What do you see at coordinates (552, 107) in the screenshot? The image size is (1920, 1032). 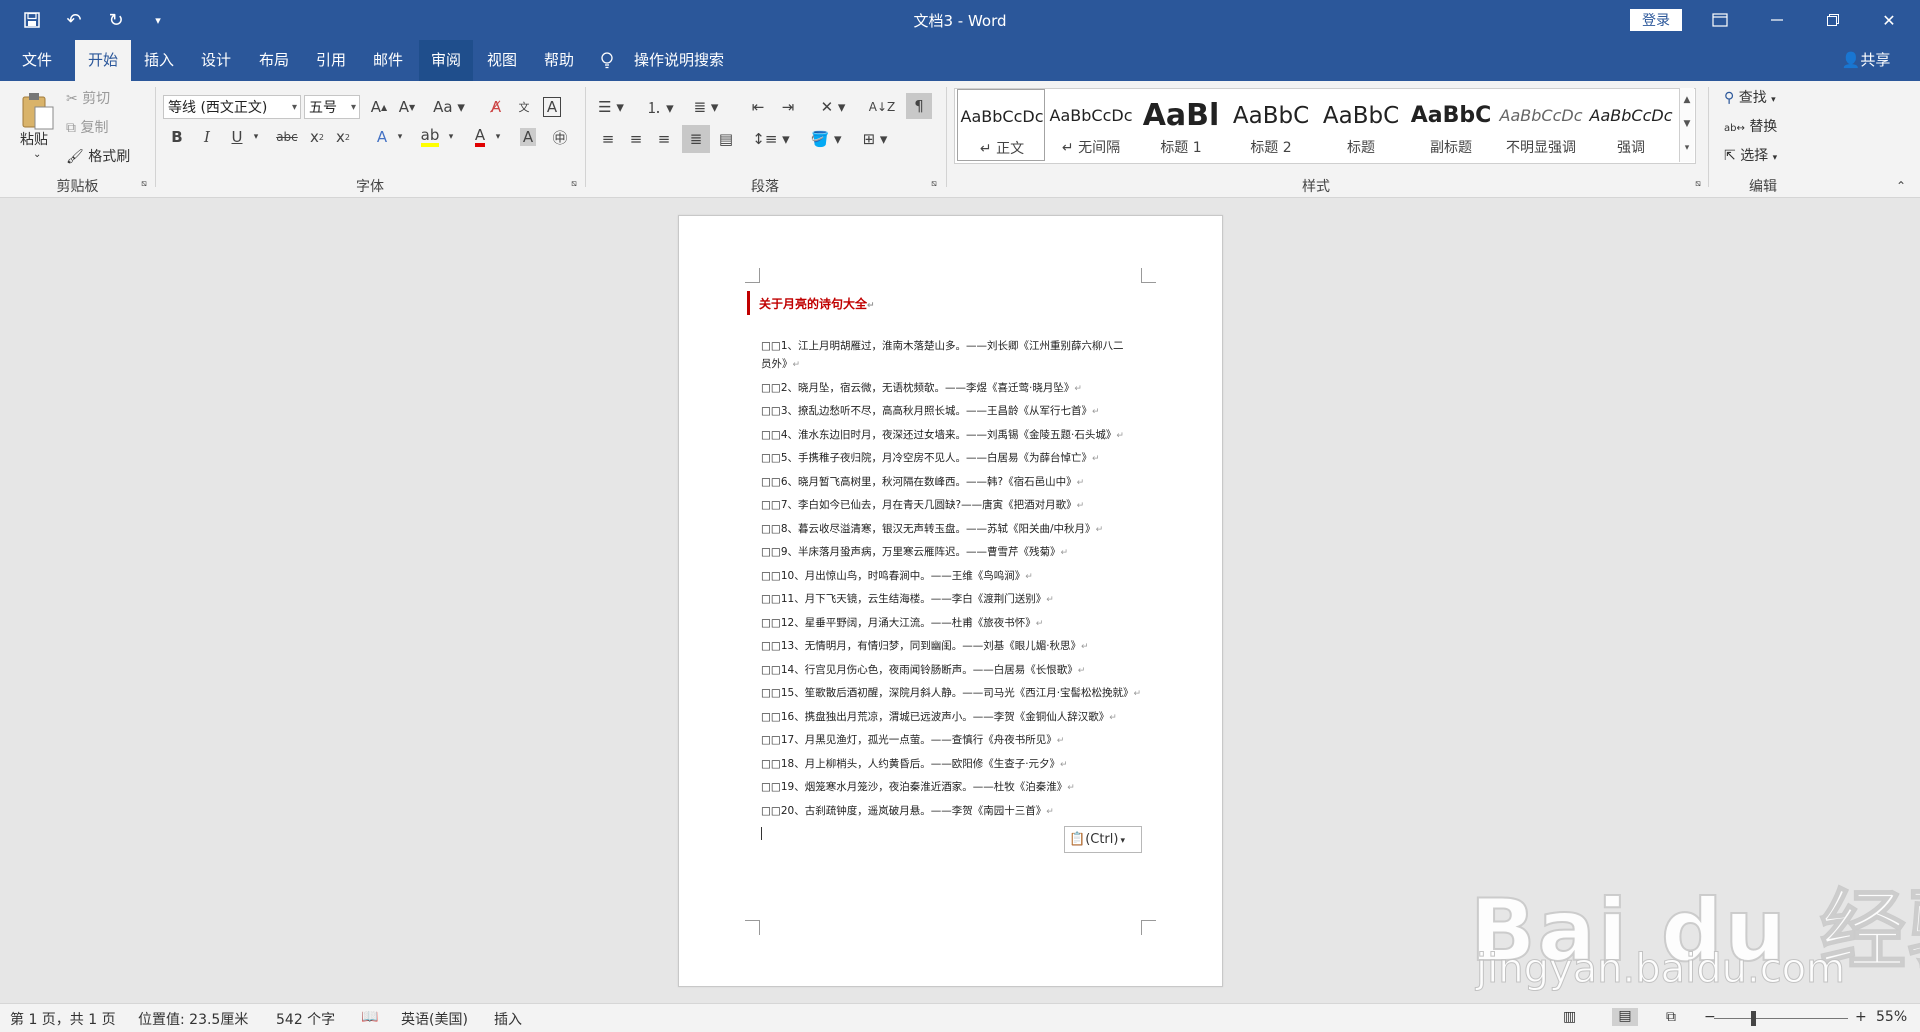 I see `character-border-icon: A` at bounding box center [552, 107].